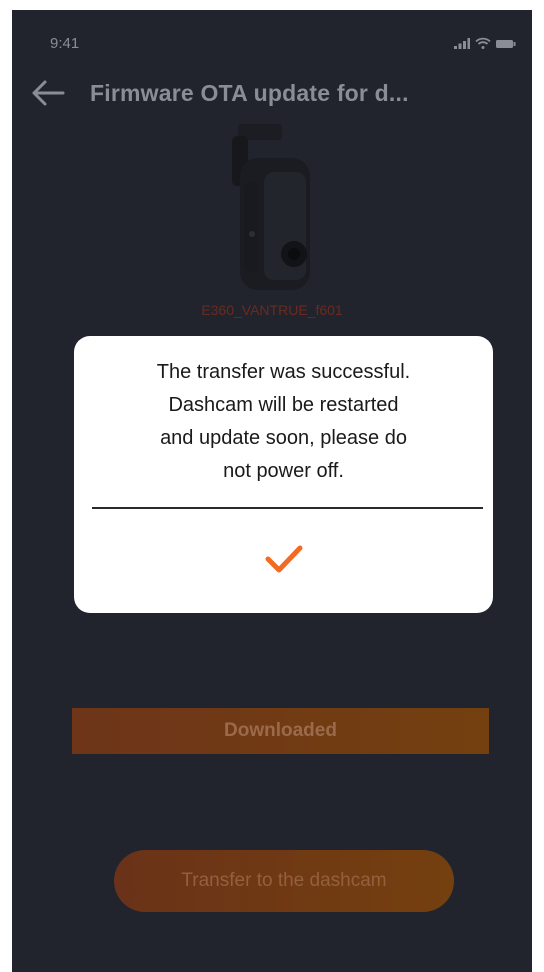  I want to click on download-status-bar: Downloaded, so click(280, 731).